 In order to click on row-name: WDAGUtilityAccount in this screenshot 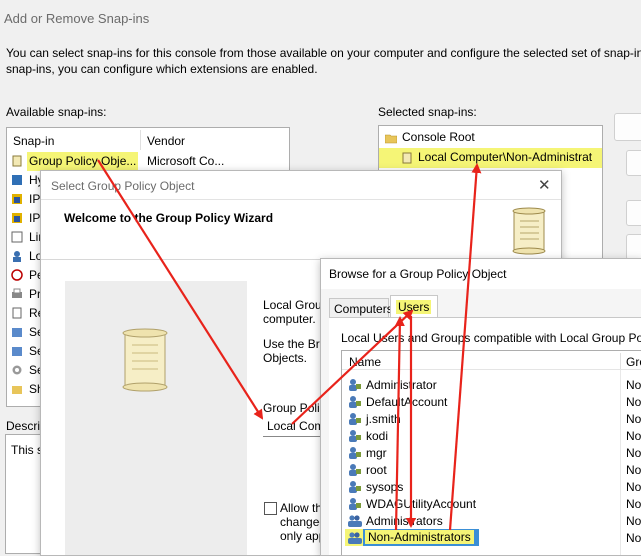, I will do `click(421, 504)`.